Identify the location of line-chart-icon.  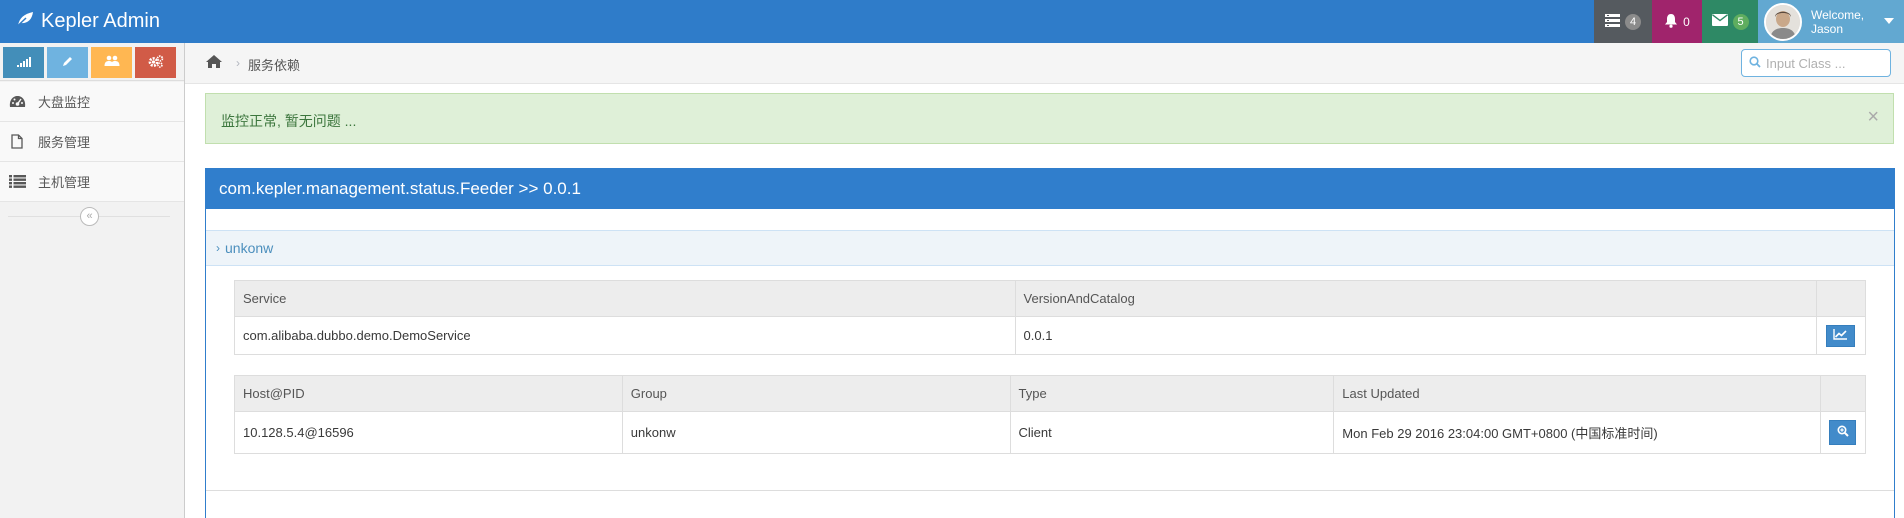
(1840, 335).